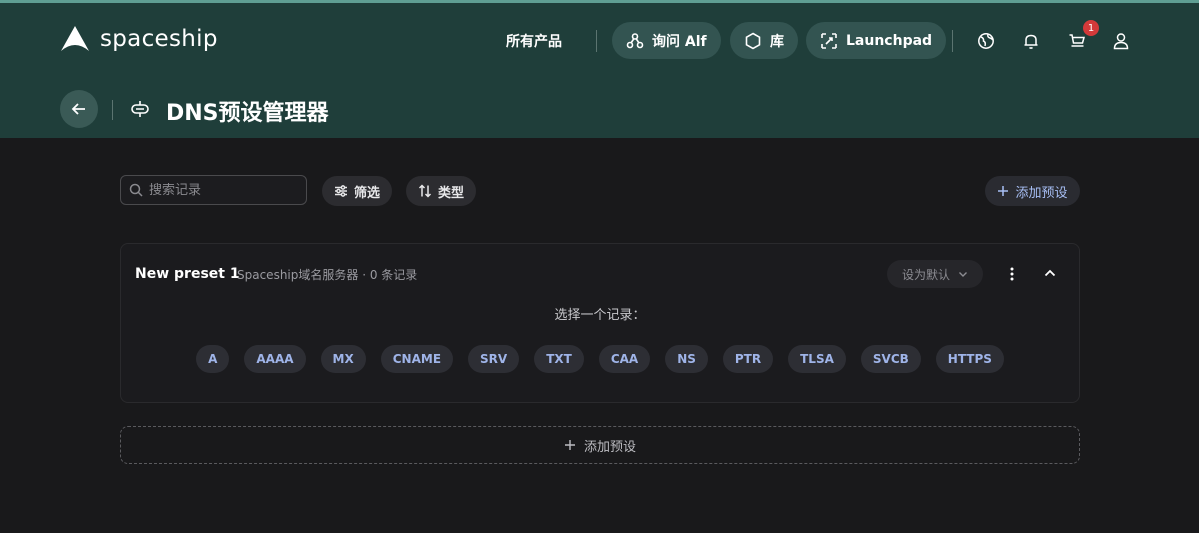  Describe the element at coordinates (829, 40) in the screenshot. I see `launchpad-icon` at that location.